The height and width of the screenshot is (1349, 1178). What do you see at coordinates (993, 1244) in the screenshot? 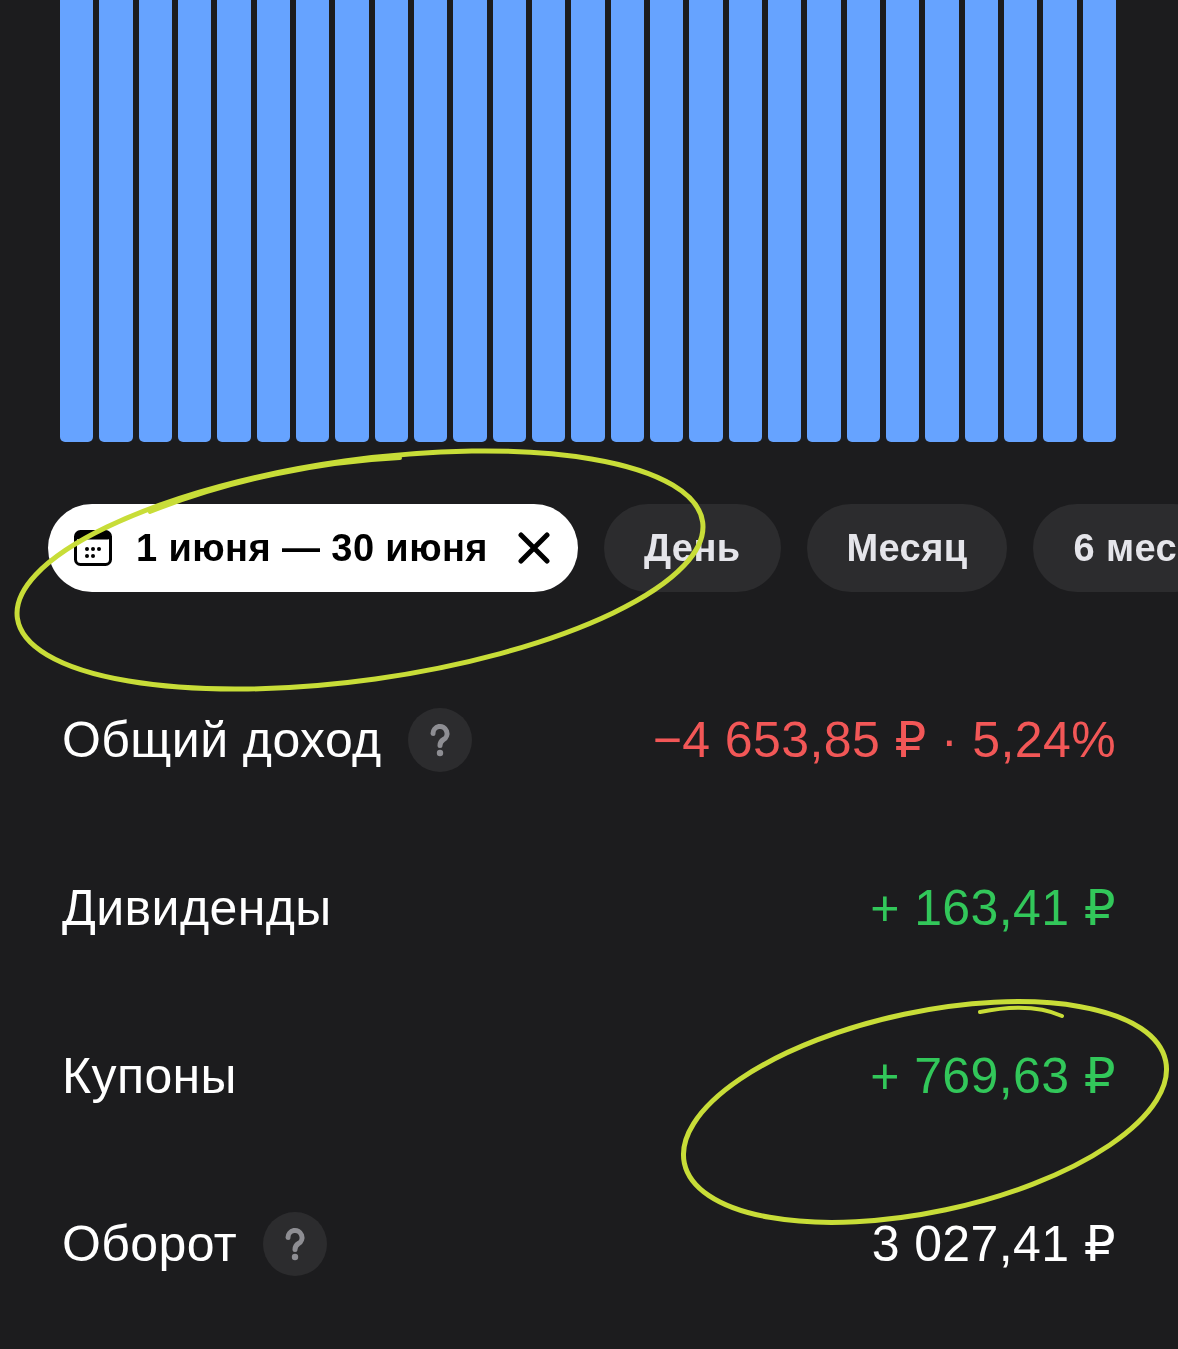
I see `row-value: 3 027,41 ₽` at bounding box center [993, 1244].